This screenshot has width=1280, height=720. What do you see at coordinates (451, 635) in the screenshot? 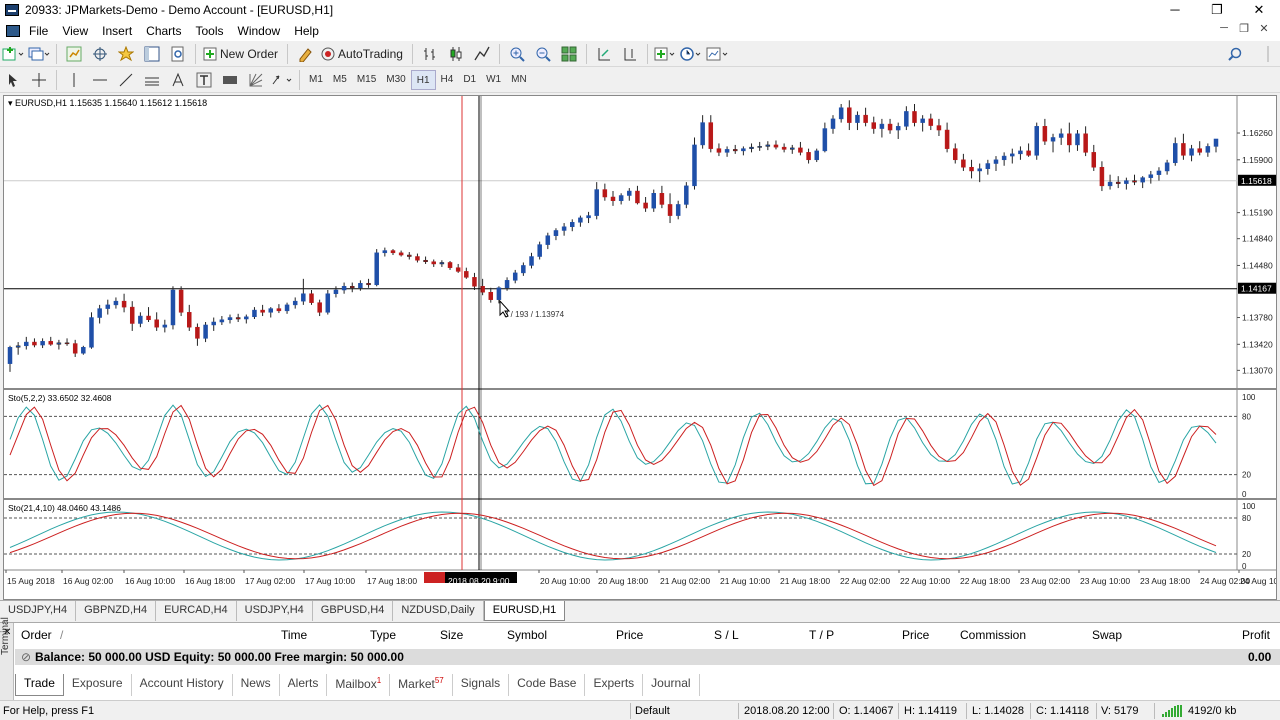
I see `col-size: Size` at bounding box center [451, 635].